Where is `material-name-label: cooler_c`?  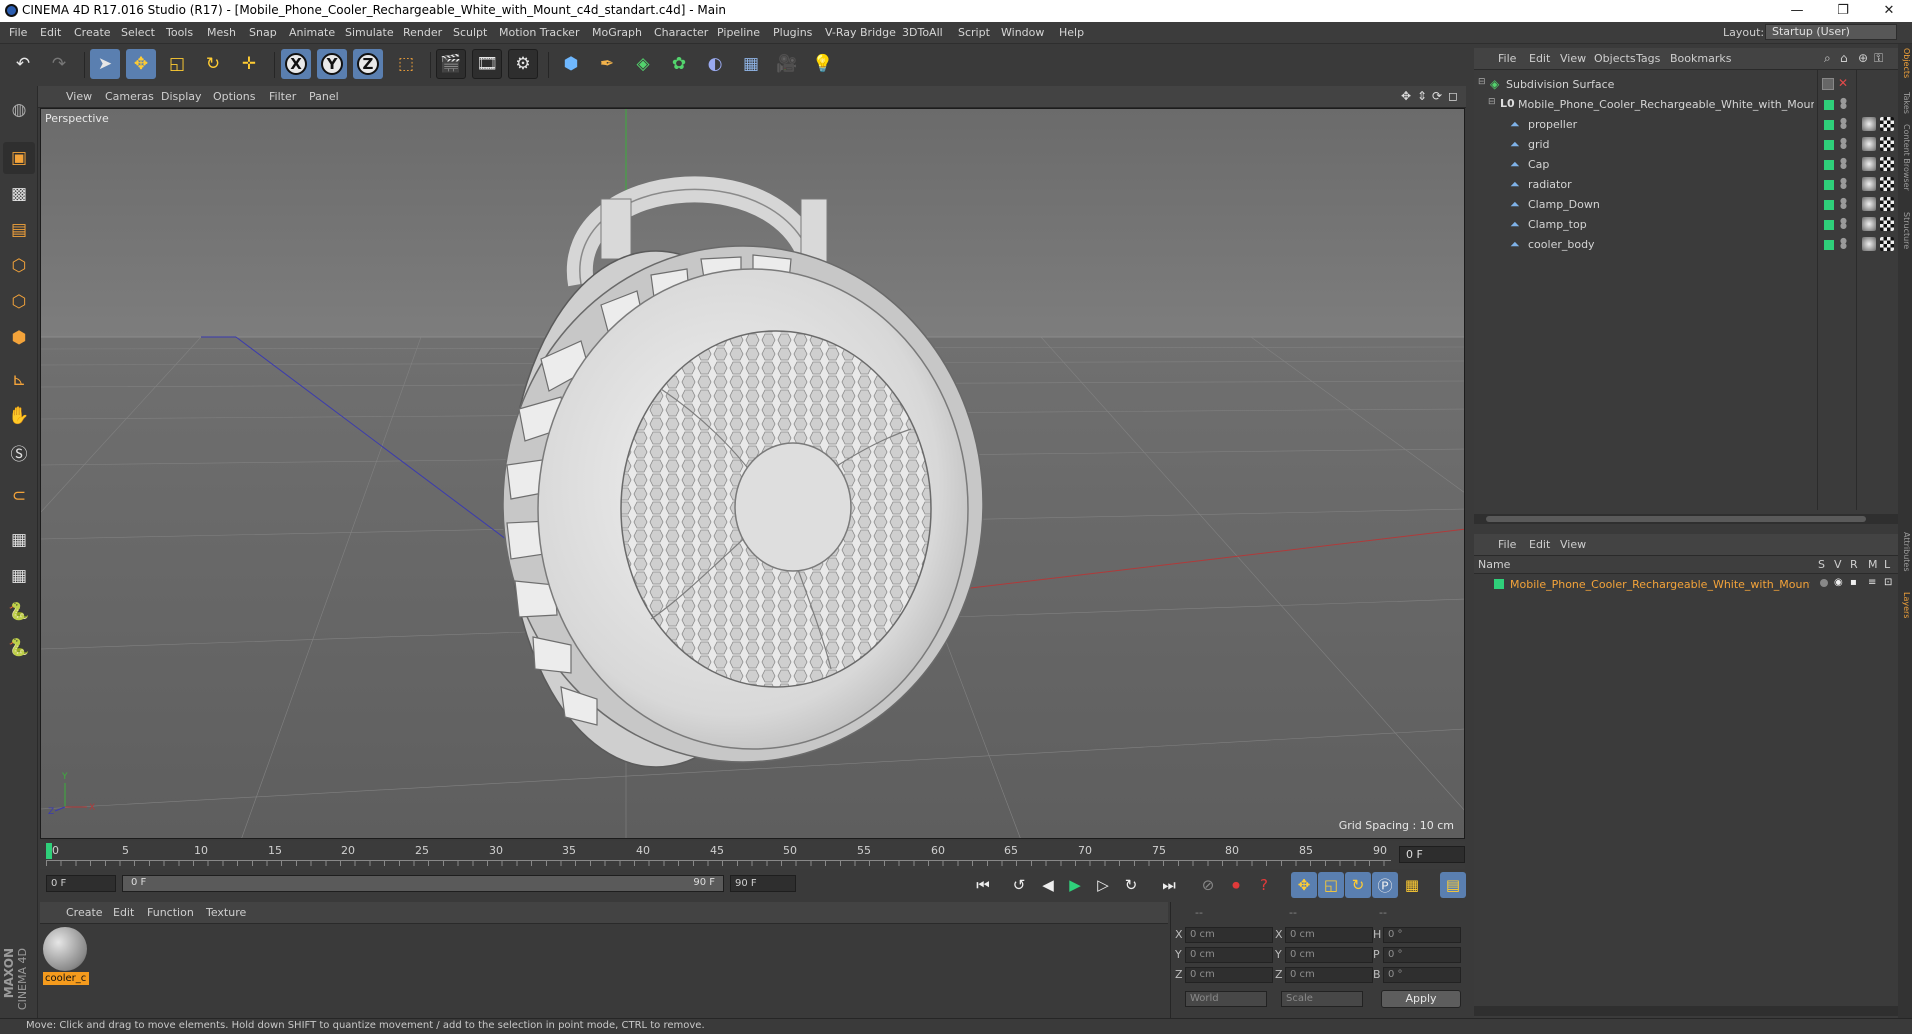 material-name-label: cooler_c is located at coordinates (66, 978).